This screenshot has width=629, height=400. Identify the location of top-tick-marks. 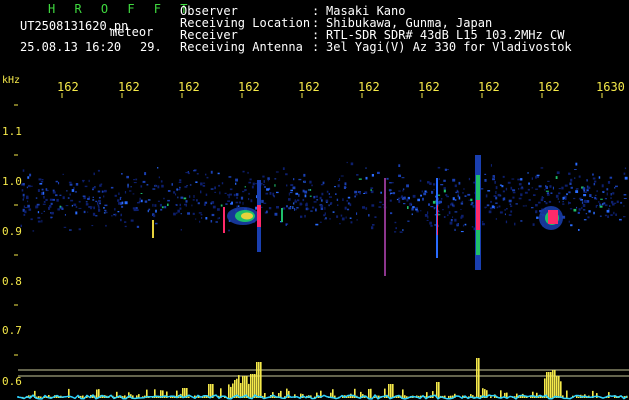
(332, 95).